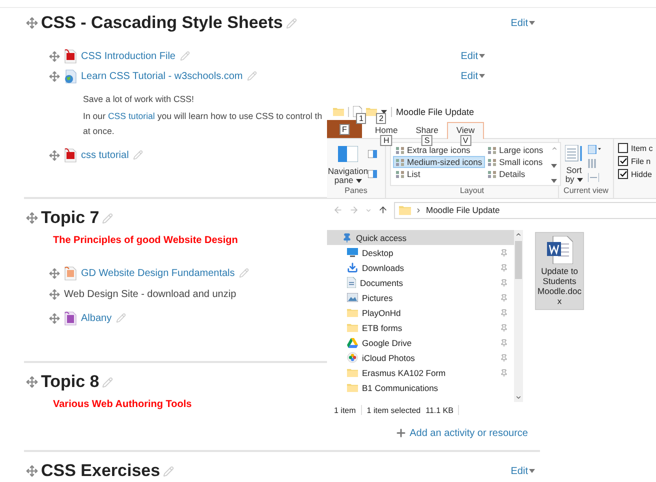 The image size is (656, 482). Describe the element at coordinates (105, 155) in the screenshot. I see `activity-link: css tutorial` at that location.